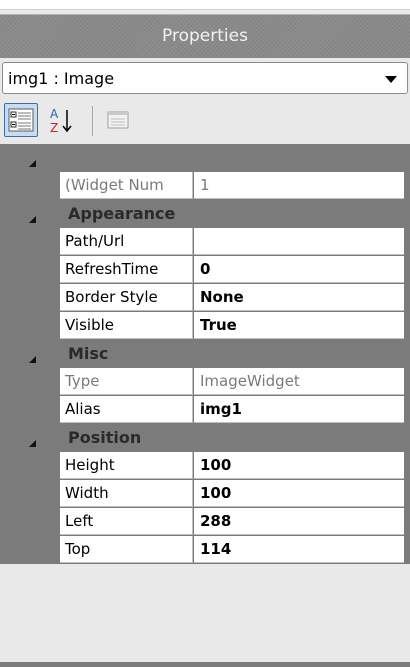 The image size is (410, 667). Describe the element at coordinates (205, 5) in the screenshot. I see `top-strip` at that location.